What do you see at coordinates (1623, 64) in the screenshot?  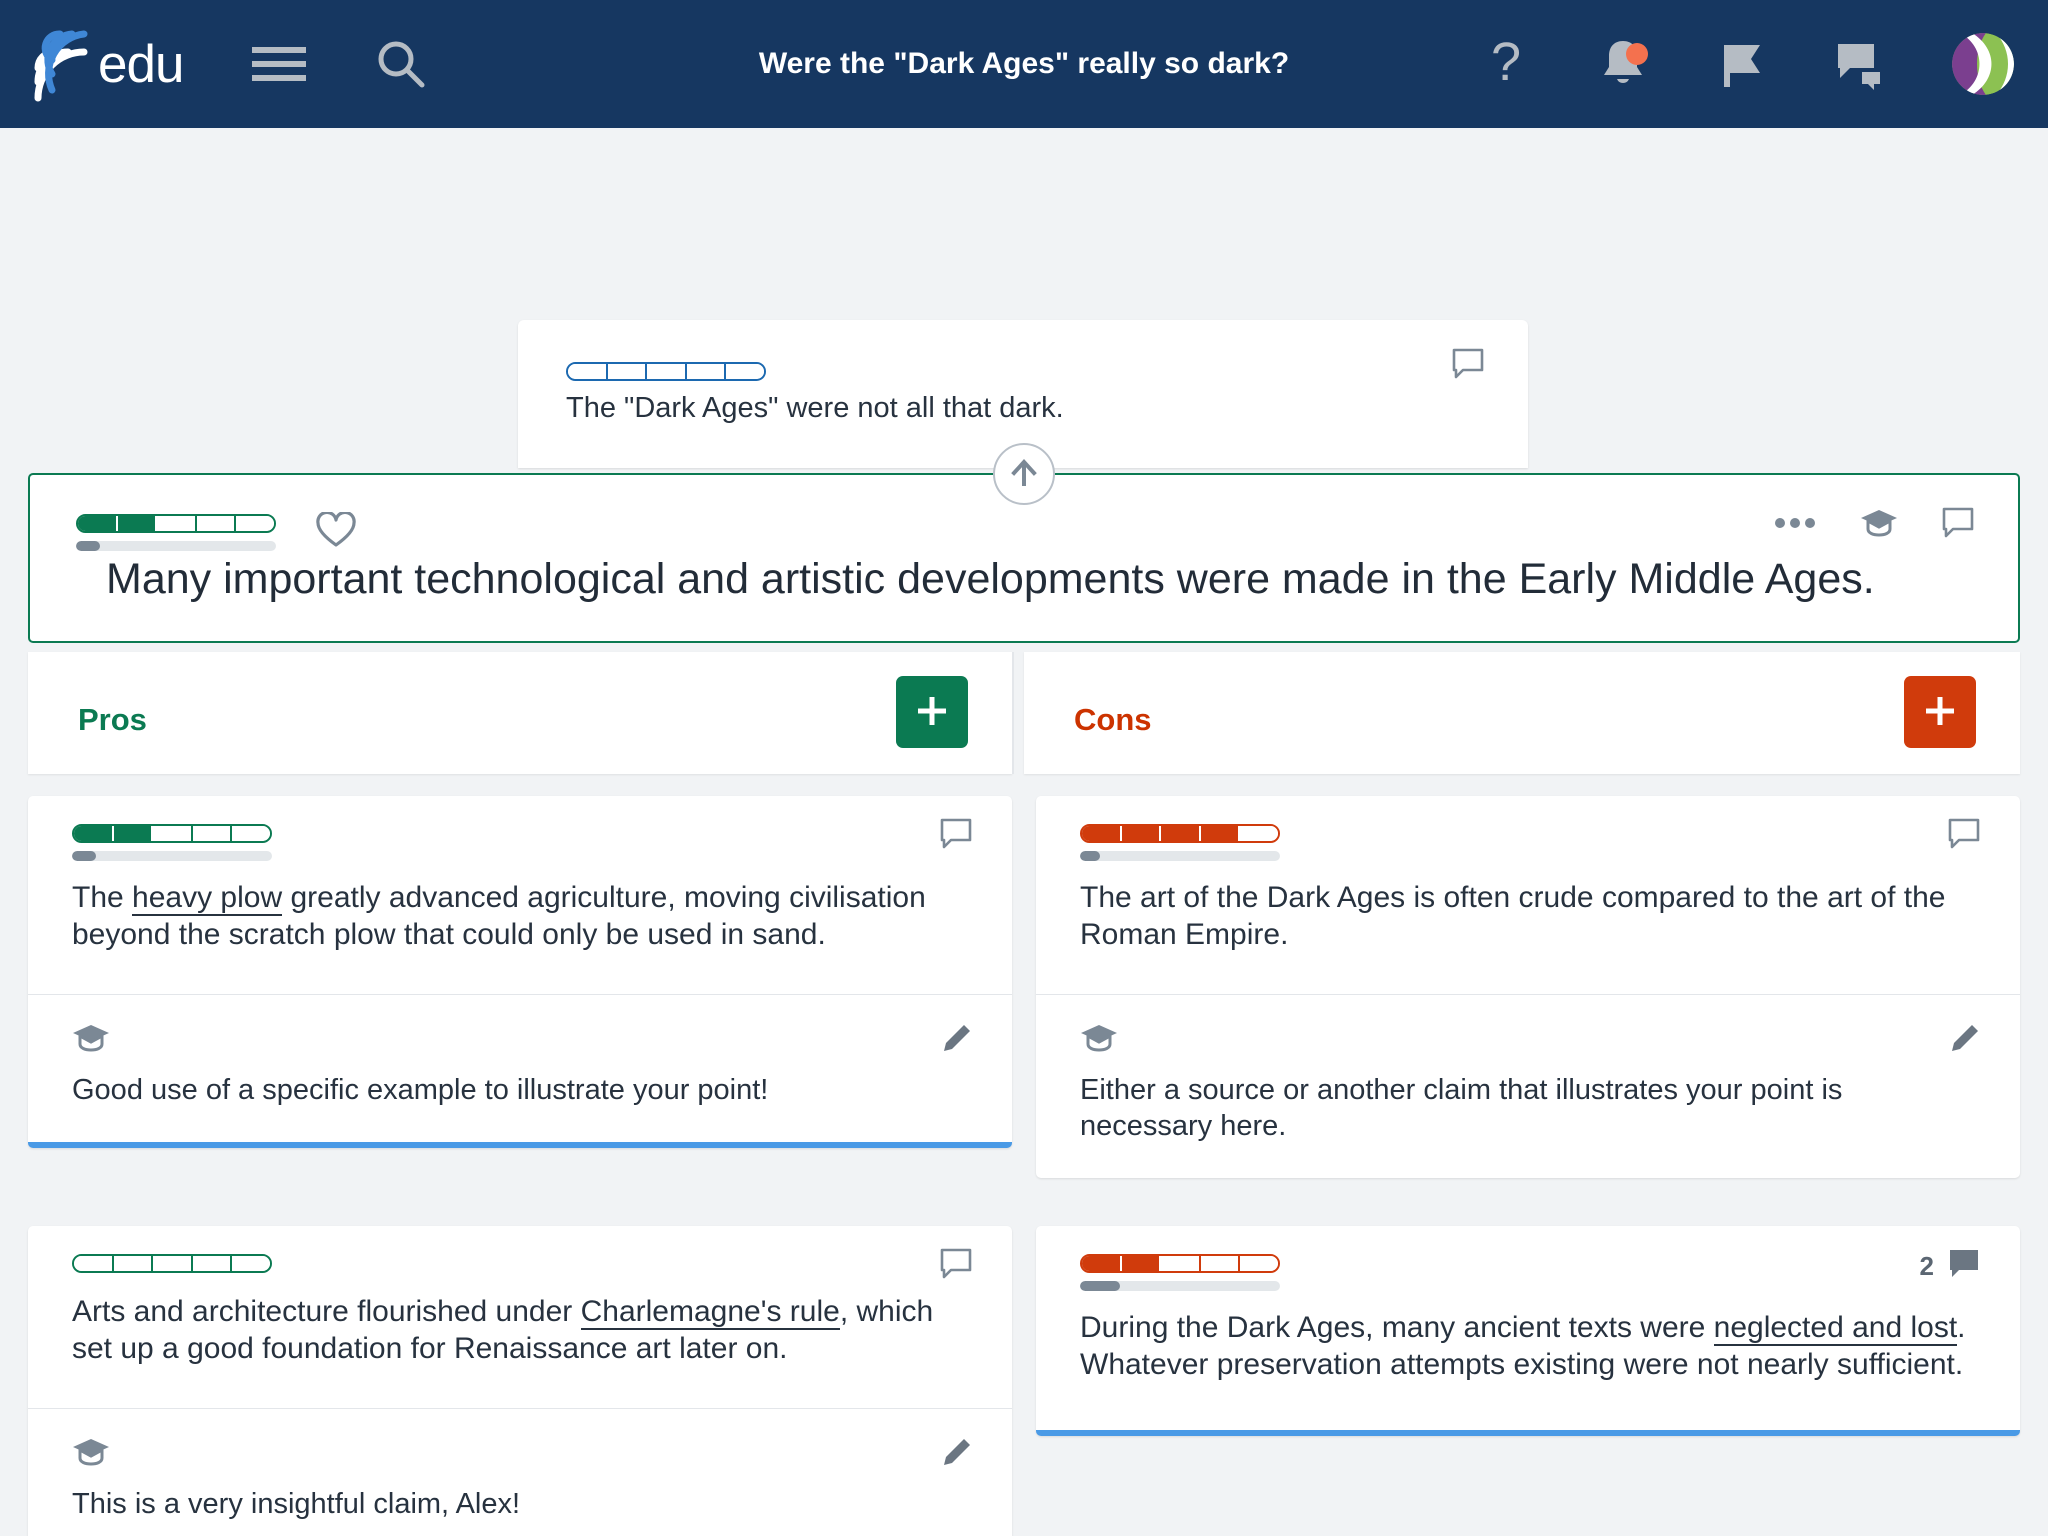 I see `bell-icon` at bounding box center [1623, 64].